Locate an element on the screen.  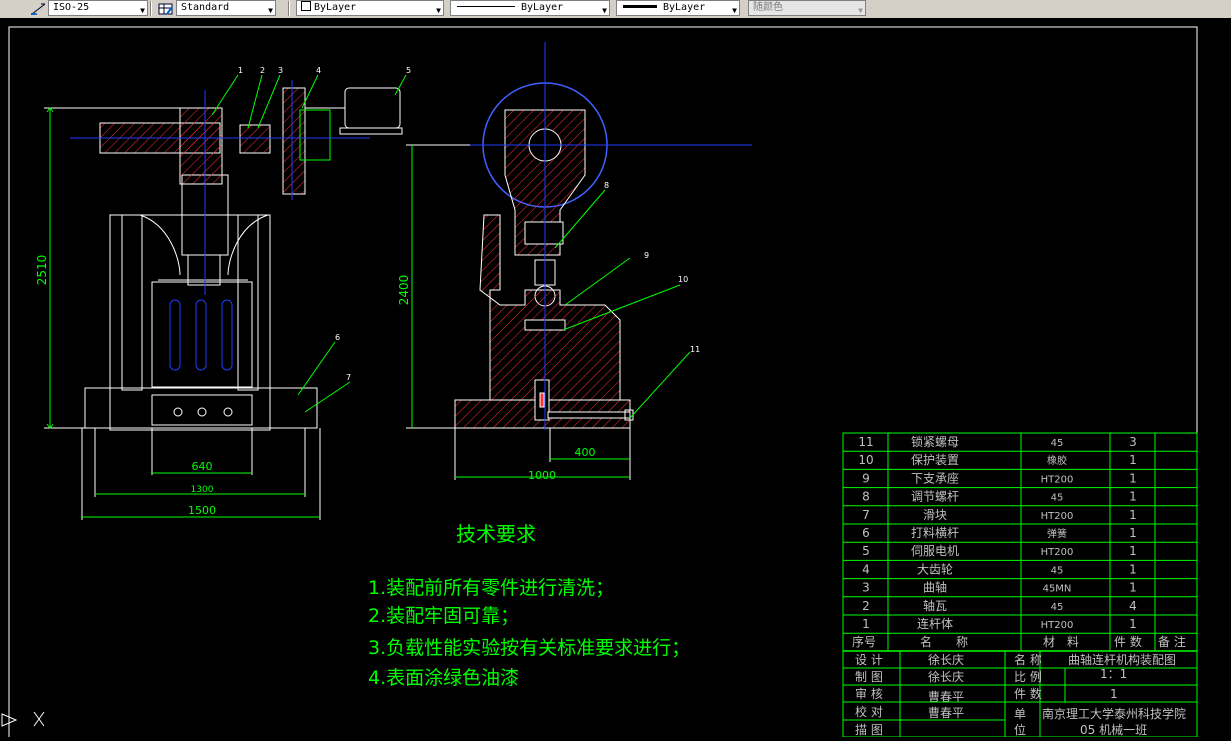
bom-row-lines is located at coordinates (1020, 542).